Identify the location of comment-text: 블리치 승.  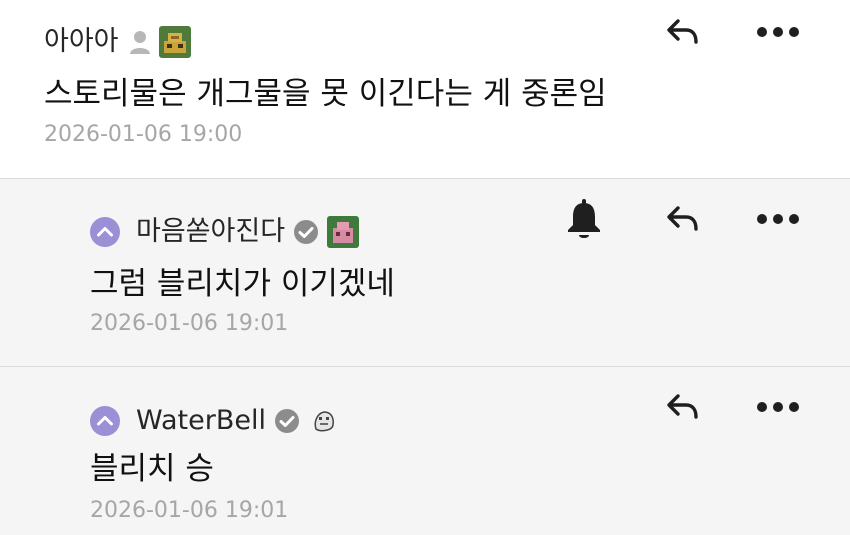
(152, 469).